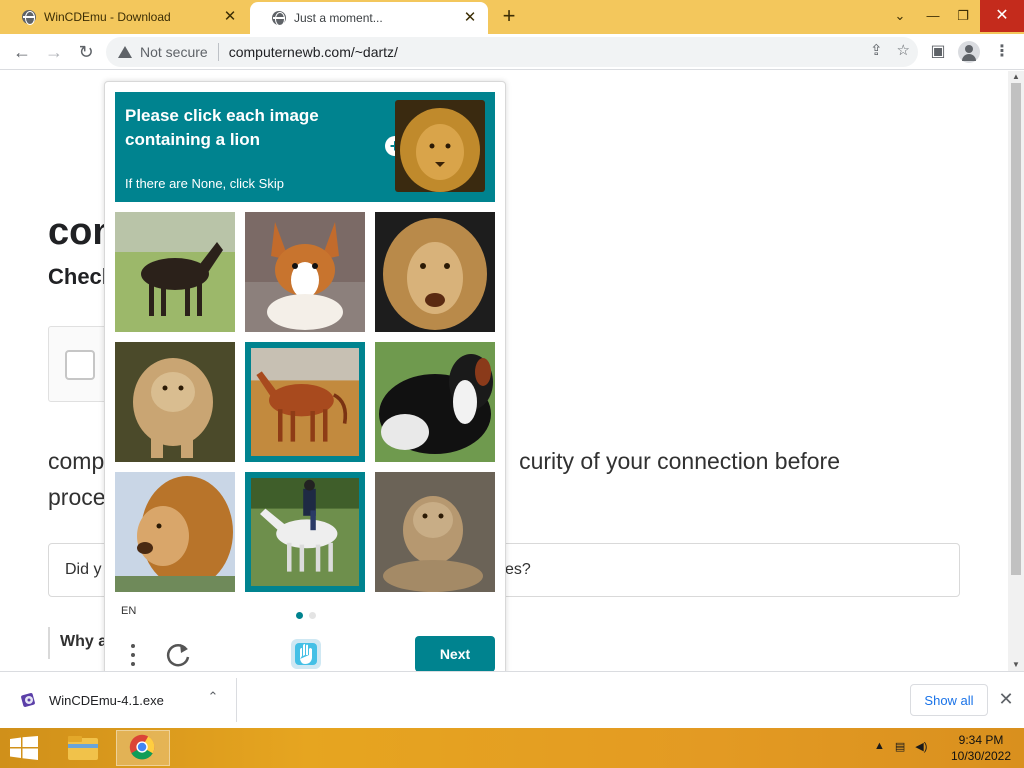 This screenshot has height=768, width=1024. What do you see at coordinates (28, 700) in the screenshot?
I see `installer-file-icon` at bounding box center [28, 700].